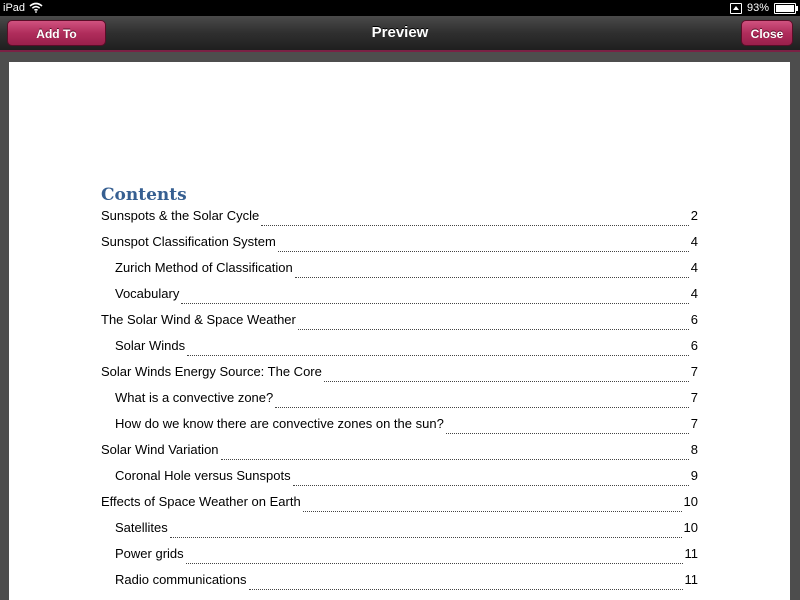 The width and height of the screenshot is (800, 600). What do you see at coordinates (399, 559) in the screenshot?
I see `toc-entry: Power grids 11` at bounding box center [399, 559].